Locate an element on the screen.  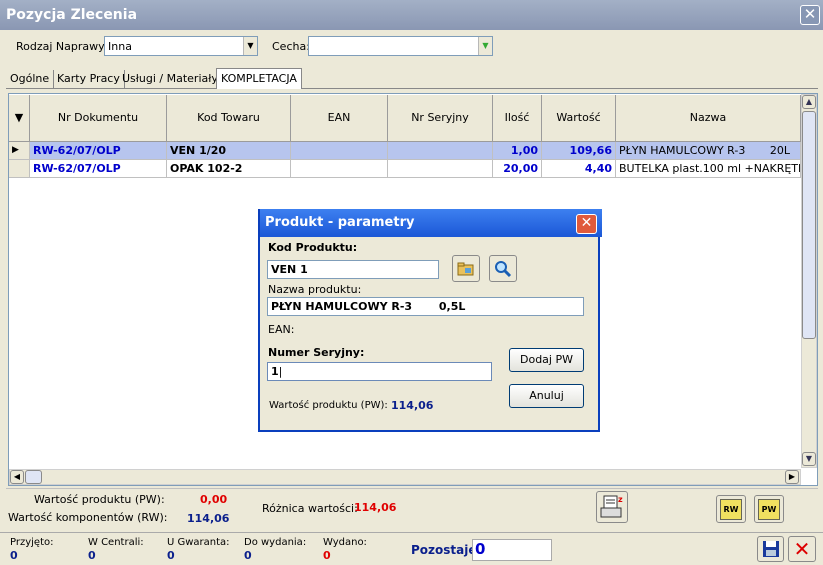
wartosc-produktu-label: Wartość produktu (PW): is located at coordinates (328, 405).